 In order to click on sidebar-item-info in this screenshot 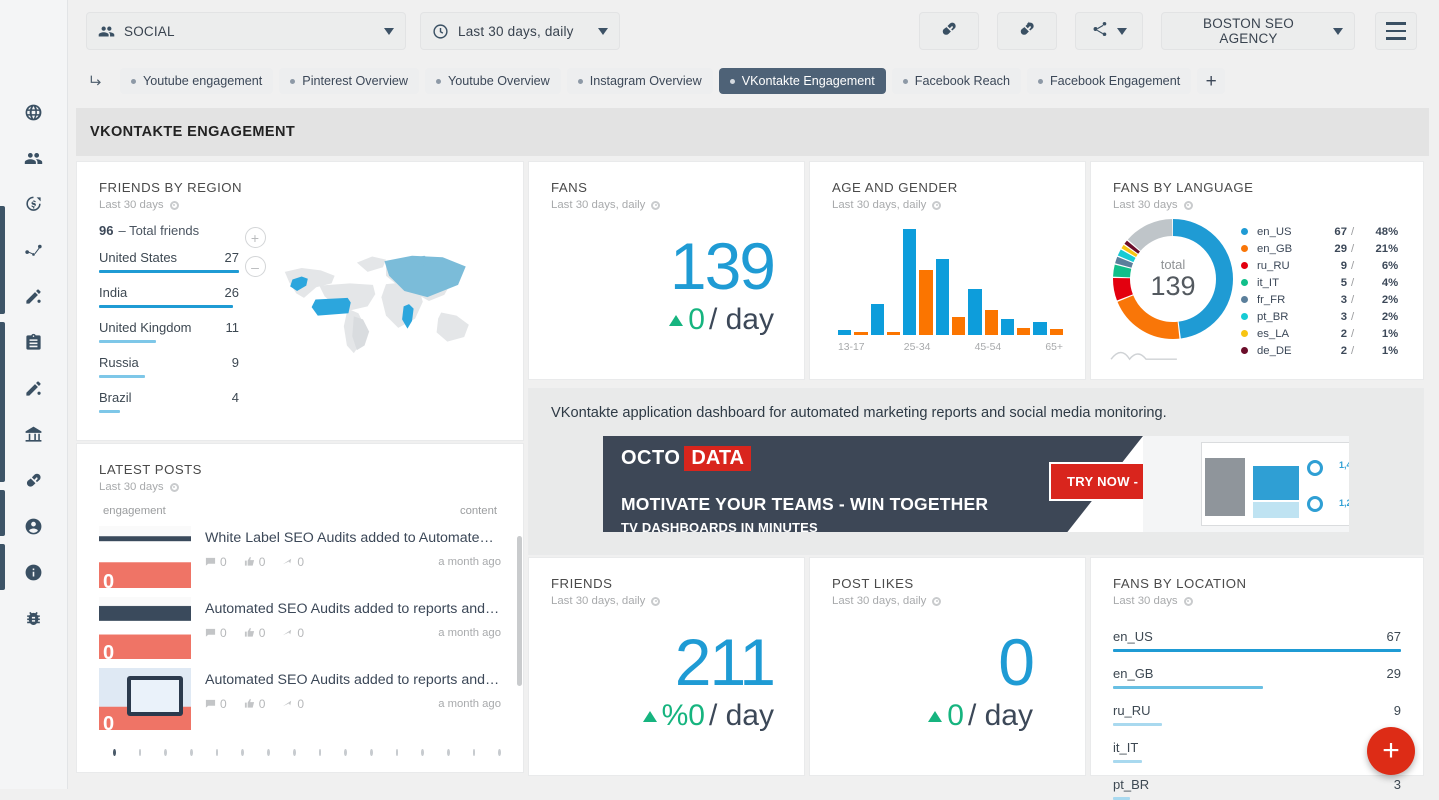, I will do `click(33, 575)`.